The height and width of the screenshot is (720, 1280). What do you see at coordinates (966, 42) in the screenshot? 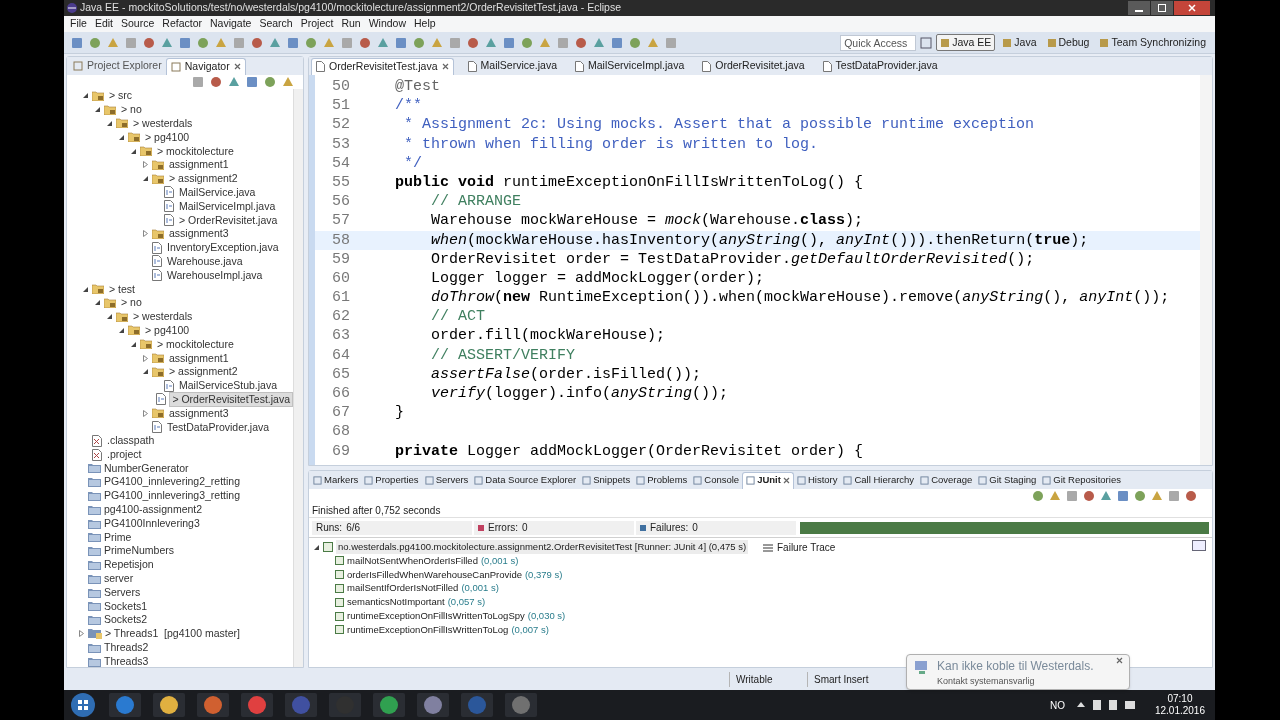
I see `perspective-button: Java EE` at bounding box center [966, 42].